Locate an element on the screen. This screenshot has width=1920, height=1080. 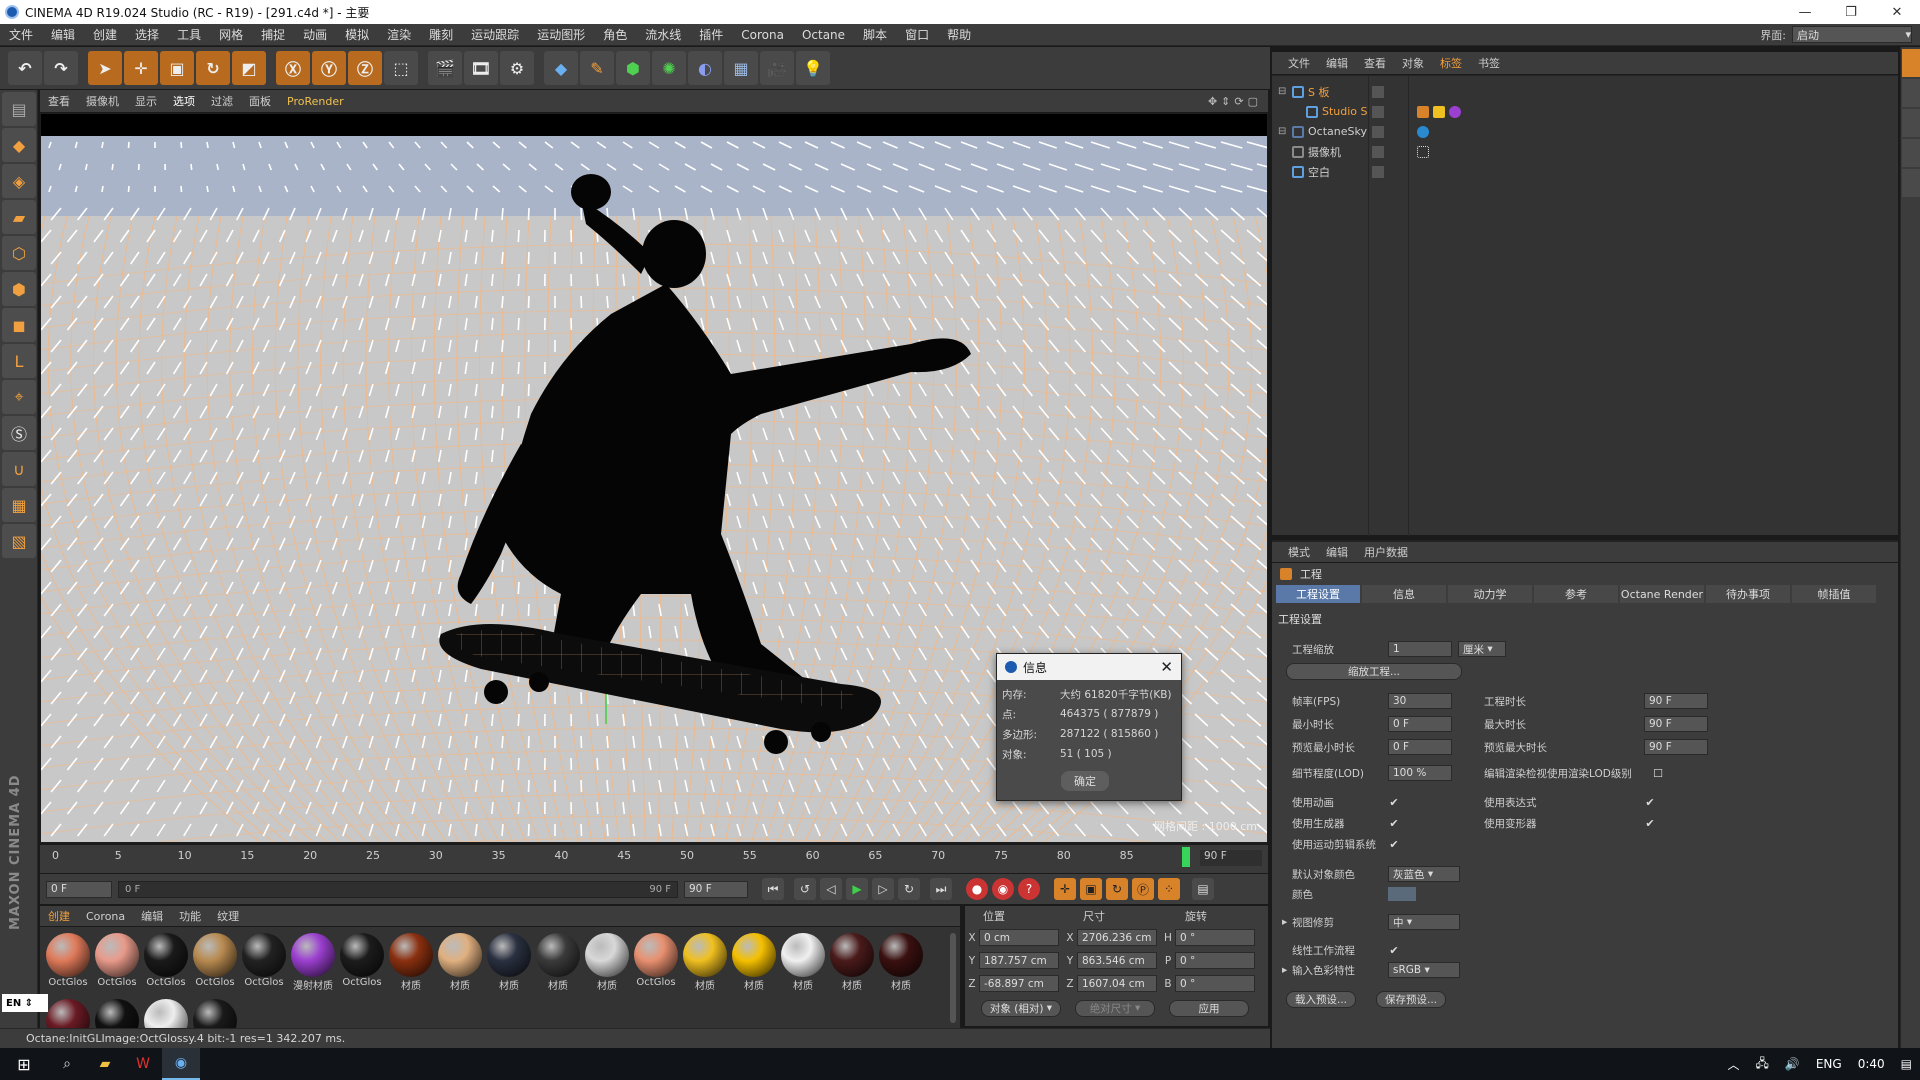
object-menu-item: 标签 is located at coordinates (1451, 63).